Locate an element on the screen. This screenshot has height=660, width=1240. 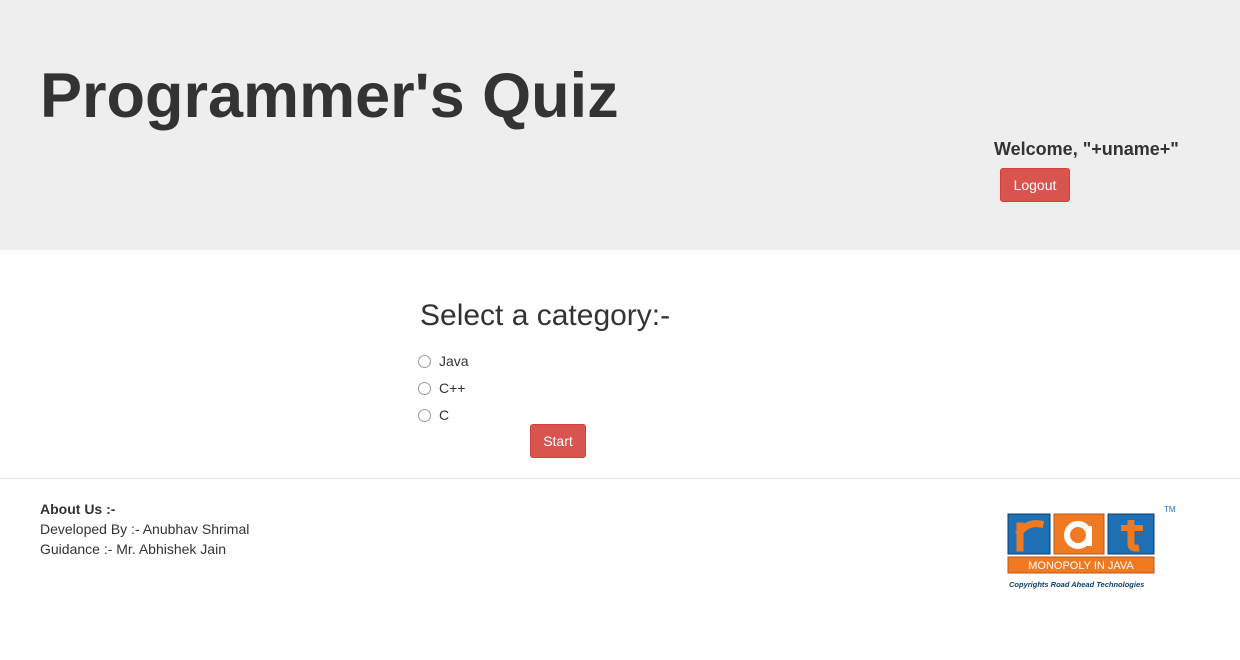
logo-tagline: MONOPOLY IN JAVA is located at coordinates (1081, 566).